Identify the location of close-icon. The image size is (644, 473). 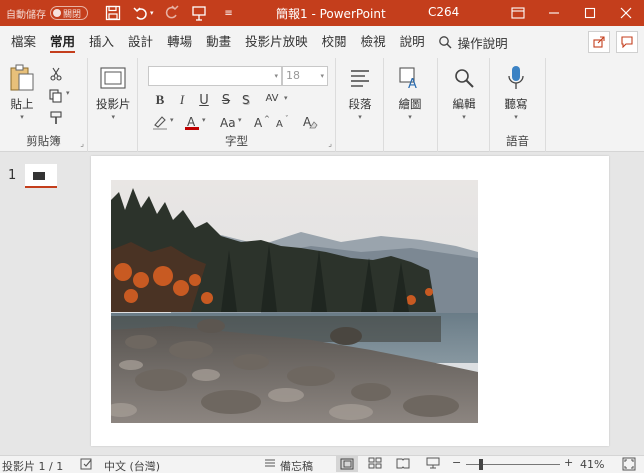
(626, 13).